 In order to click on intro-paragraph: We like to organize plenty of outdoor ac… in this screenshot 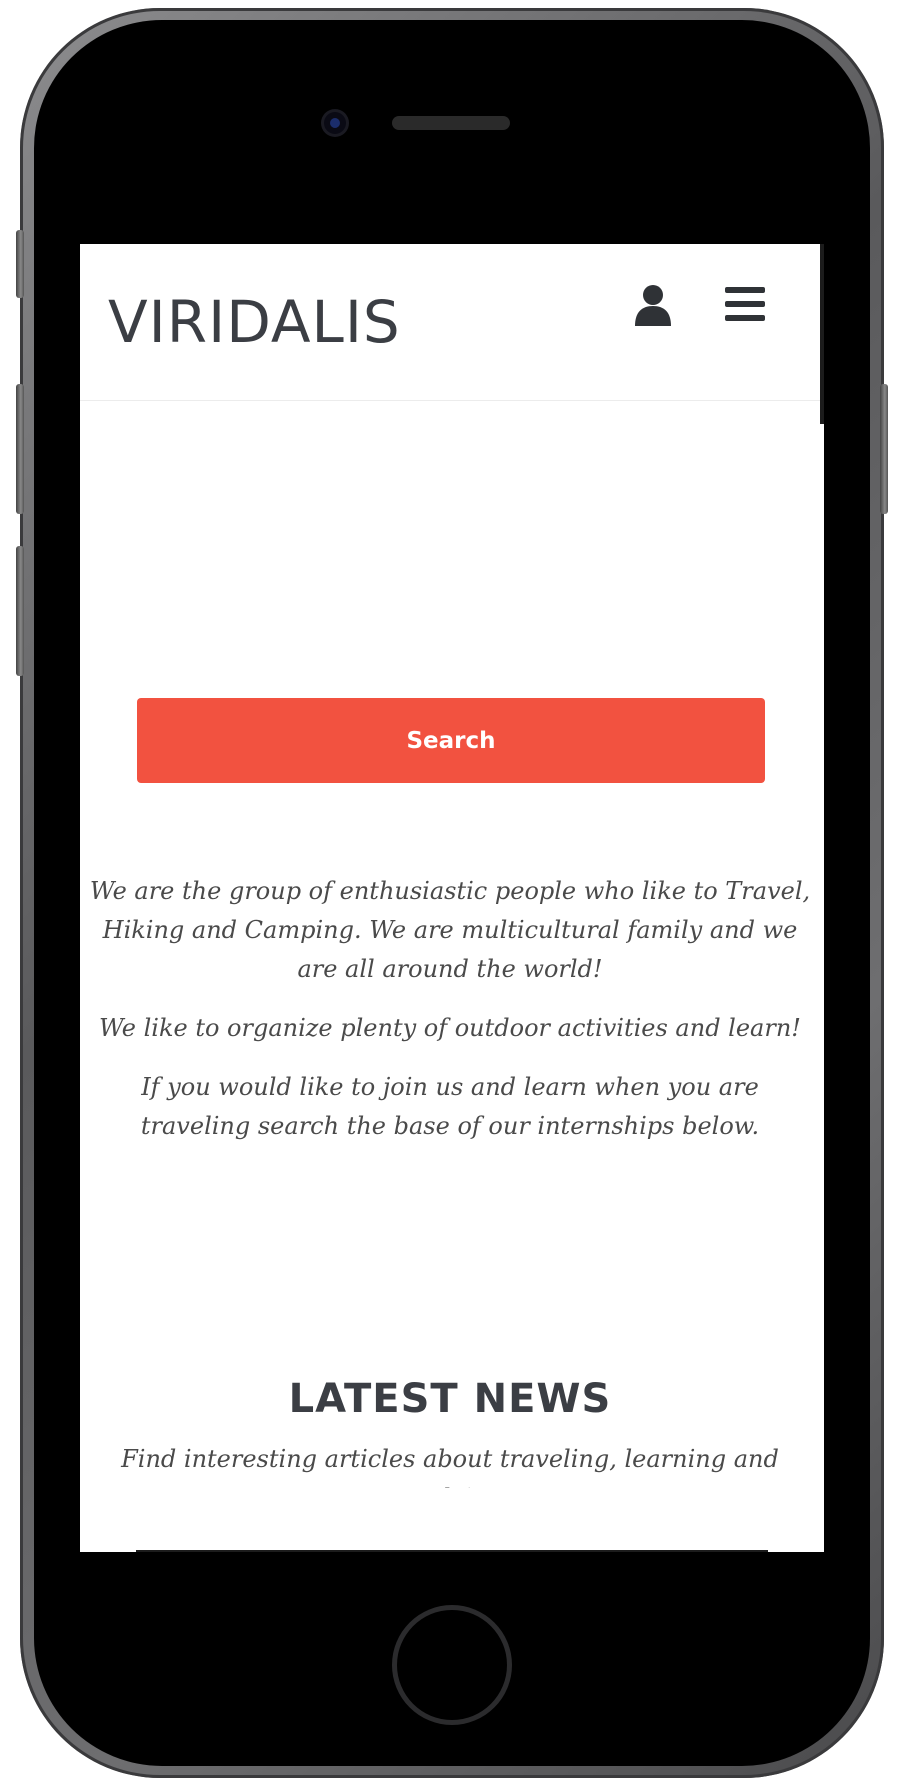, I will do `click(450, 1028)`.